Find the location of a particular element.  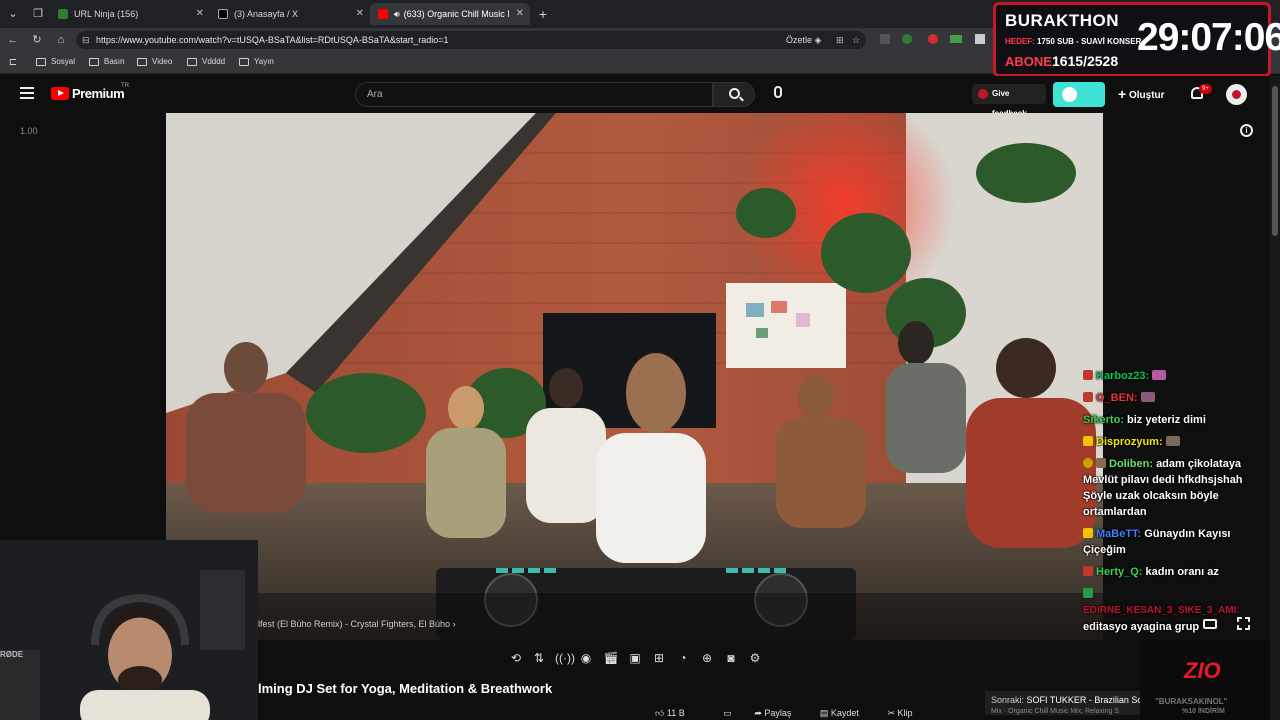

settings-gear-icon: ⚙ is located at coordinates (755, 658).